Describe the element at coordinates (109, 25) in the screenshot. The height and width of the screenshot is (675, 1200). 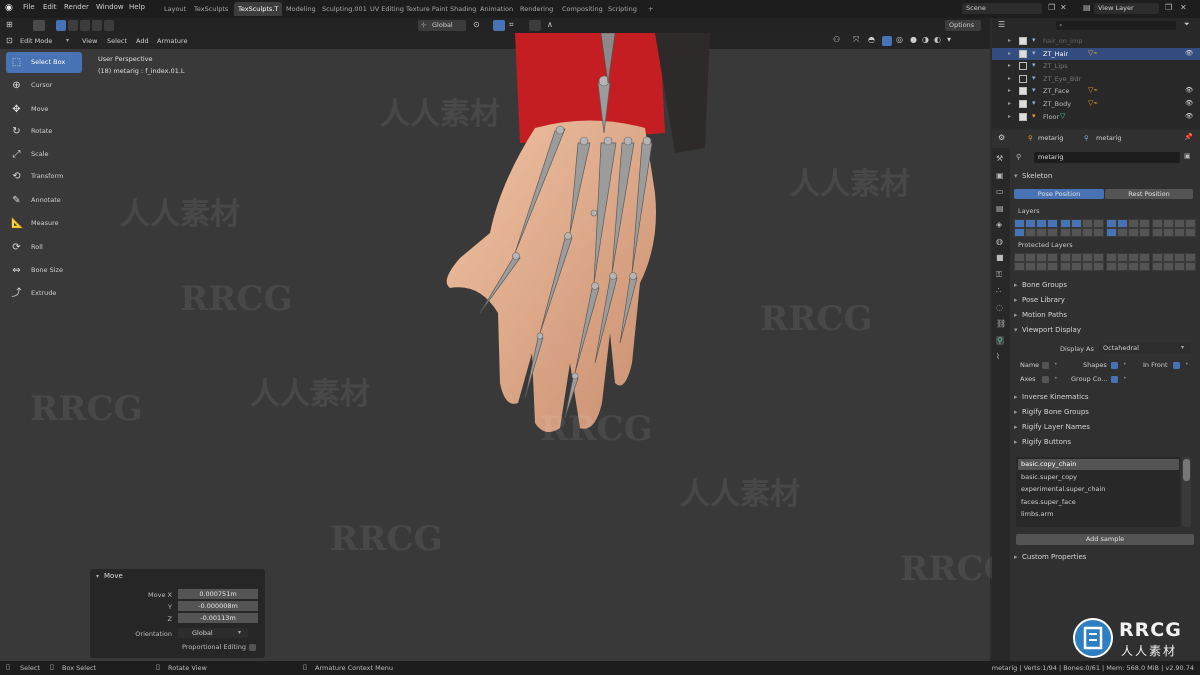
I see `select-mode-intersect-icon` at that location.